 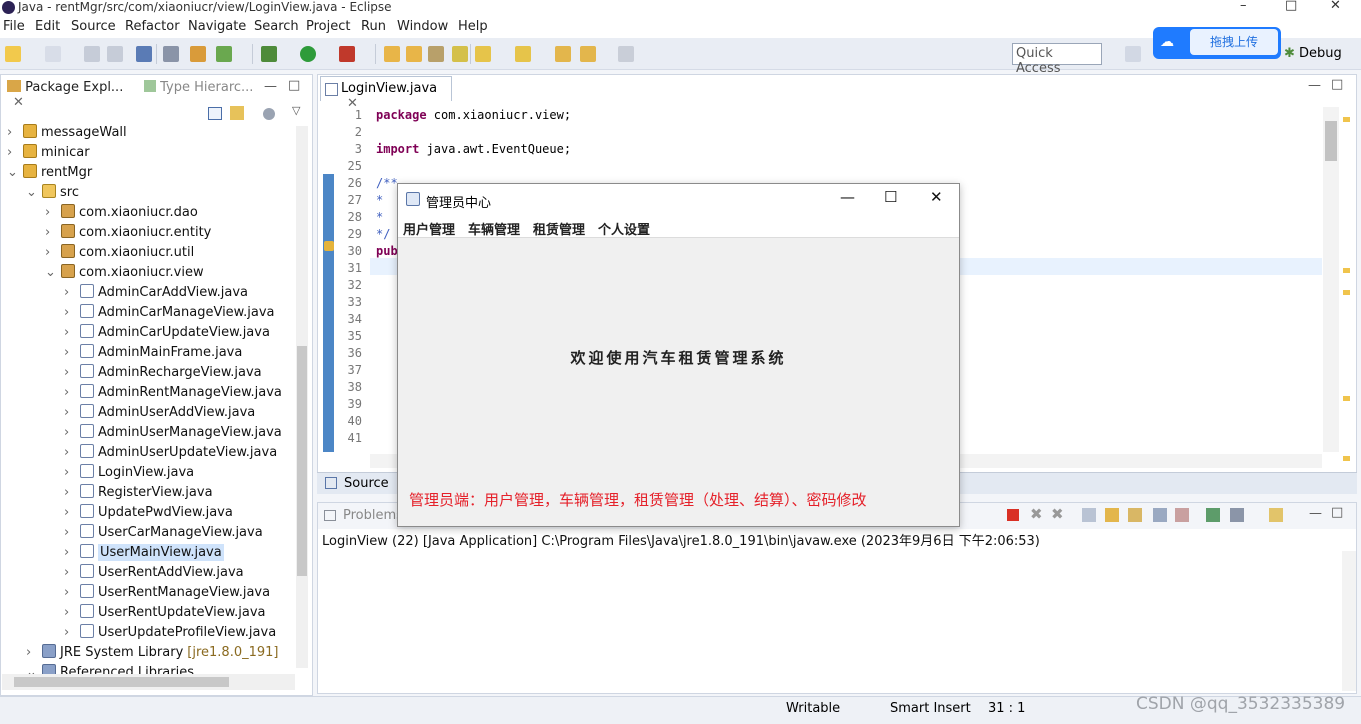 I want to click on console-scrollbar, so click(x=1349, y=621).